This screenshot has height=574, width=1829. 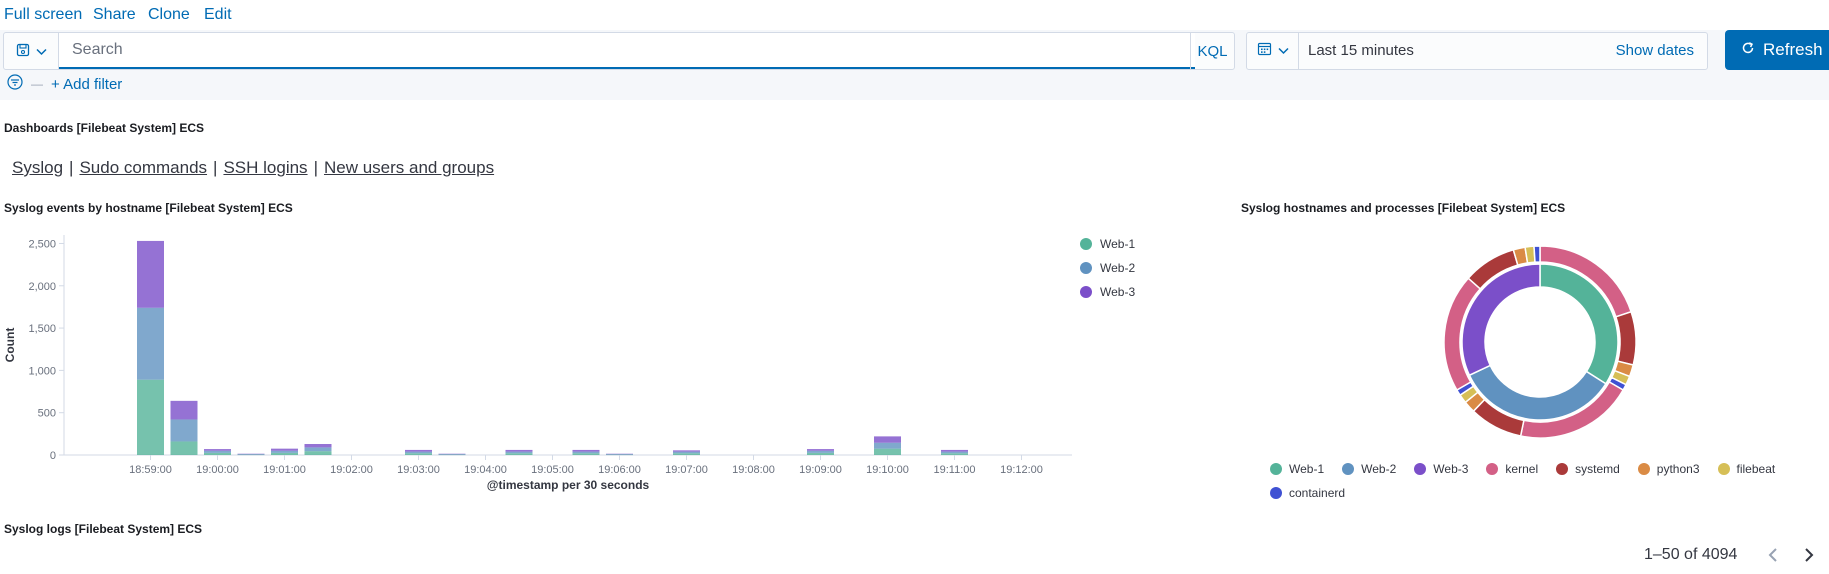 What do you see at coordinates (53, 456) in the screenshot?
I see `y-tick-label: 0` at bounding box center [53, 456].